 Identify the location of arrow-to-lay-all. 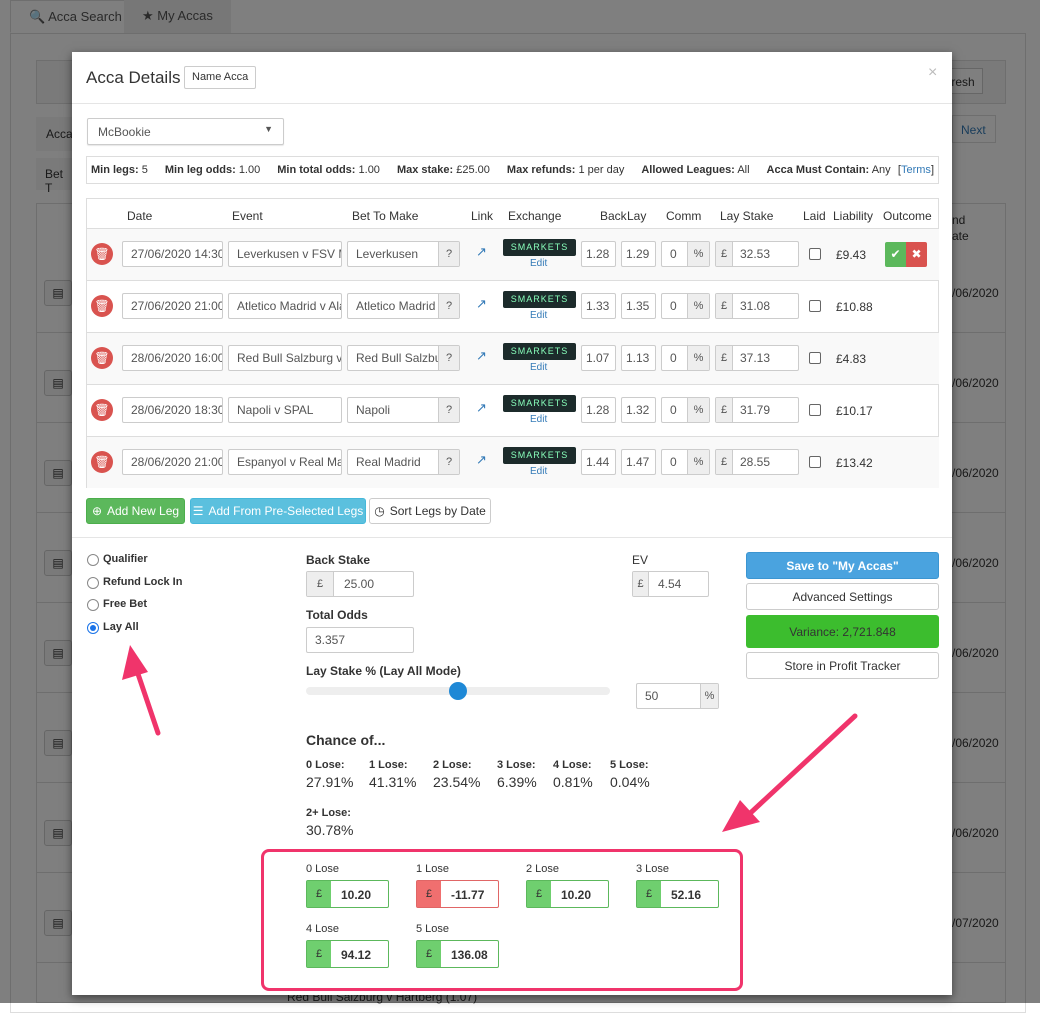
(141, 690).